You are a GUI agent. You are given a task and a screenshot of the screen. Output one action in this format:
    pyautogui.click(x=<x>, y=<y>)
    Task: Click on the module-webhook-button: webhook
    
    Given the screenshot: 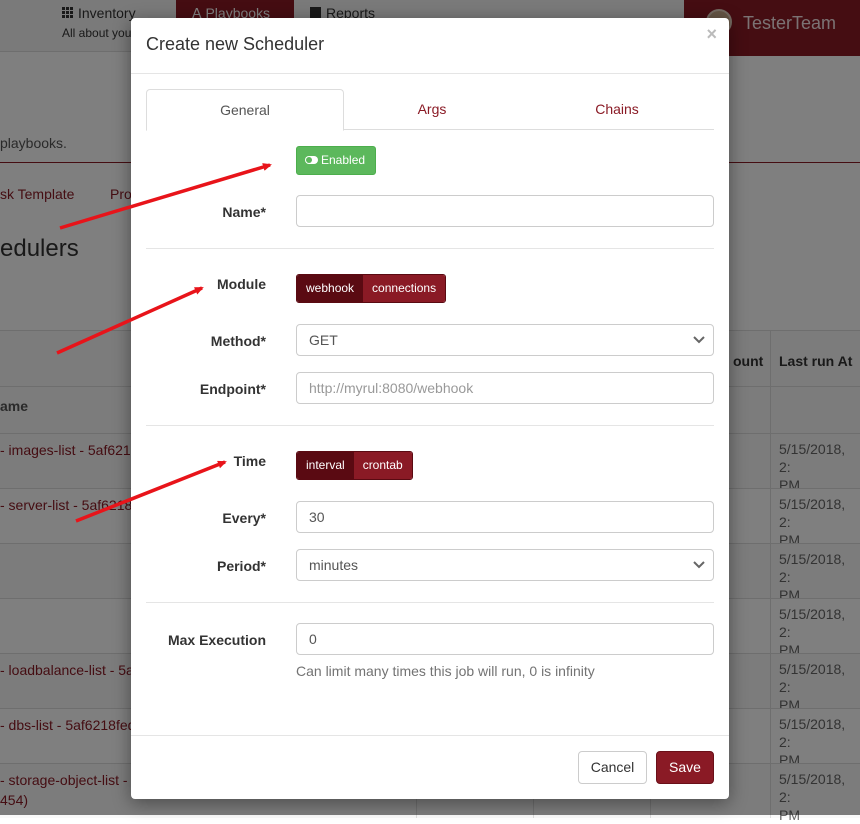 What is the action you would take?
    pyautogui.click(x=330, y=288)
    